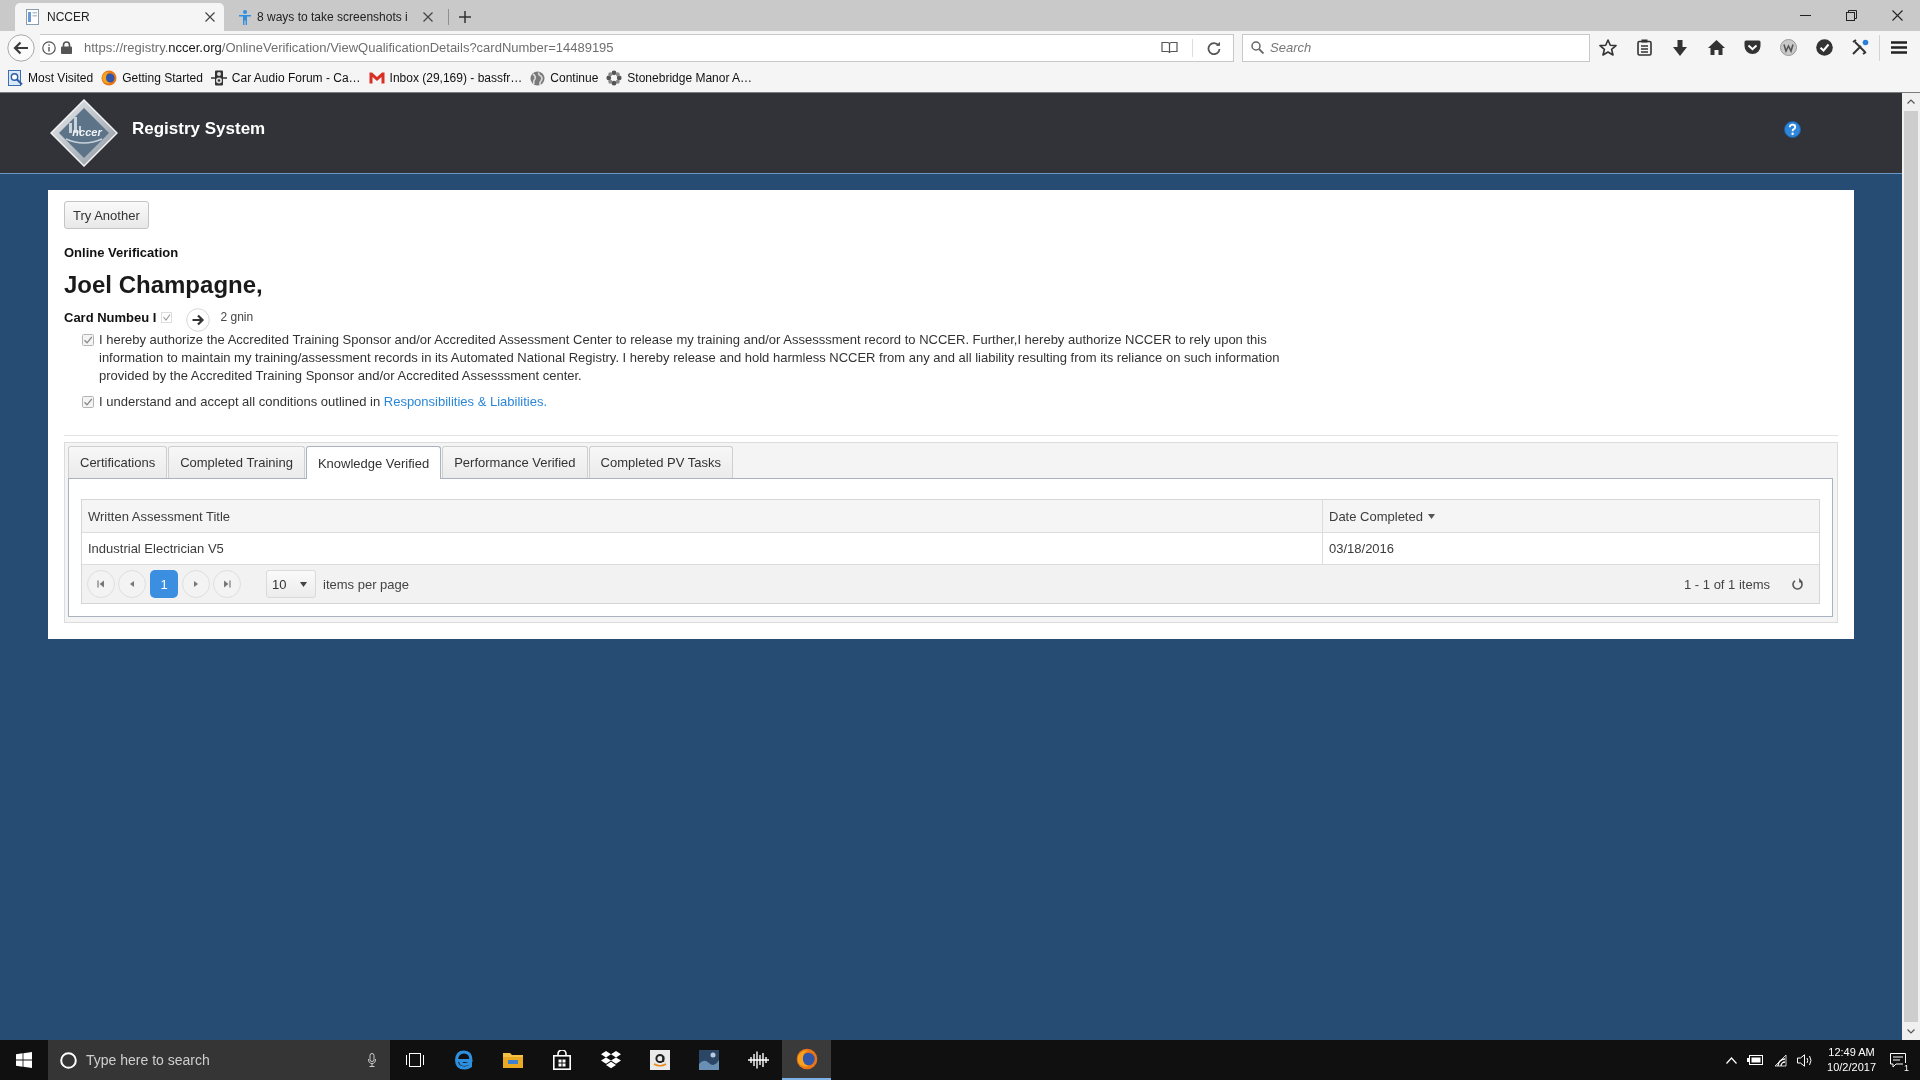  What do you see at coordinates (219, 1060) in the screenshot?
I see `taskbar-search-field: Type here to search` at bounding box center [219, 1060].